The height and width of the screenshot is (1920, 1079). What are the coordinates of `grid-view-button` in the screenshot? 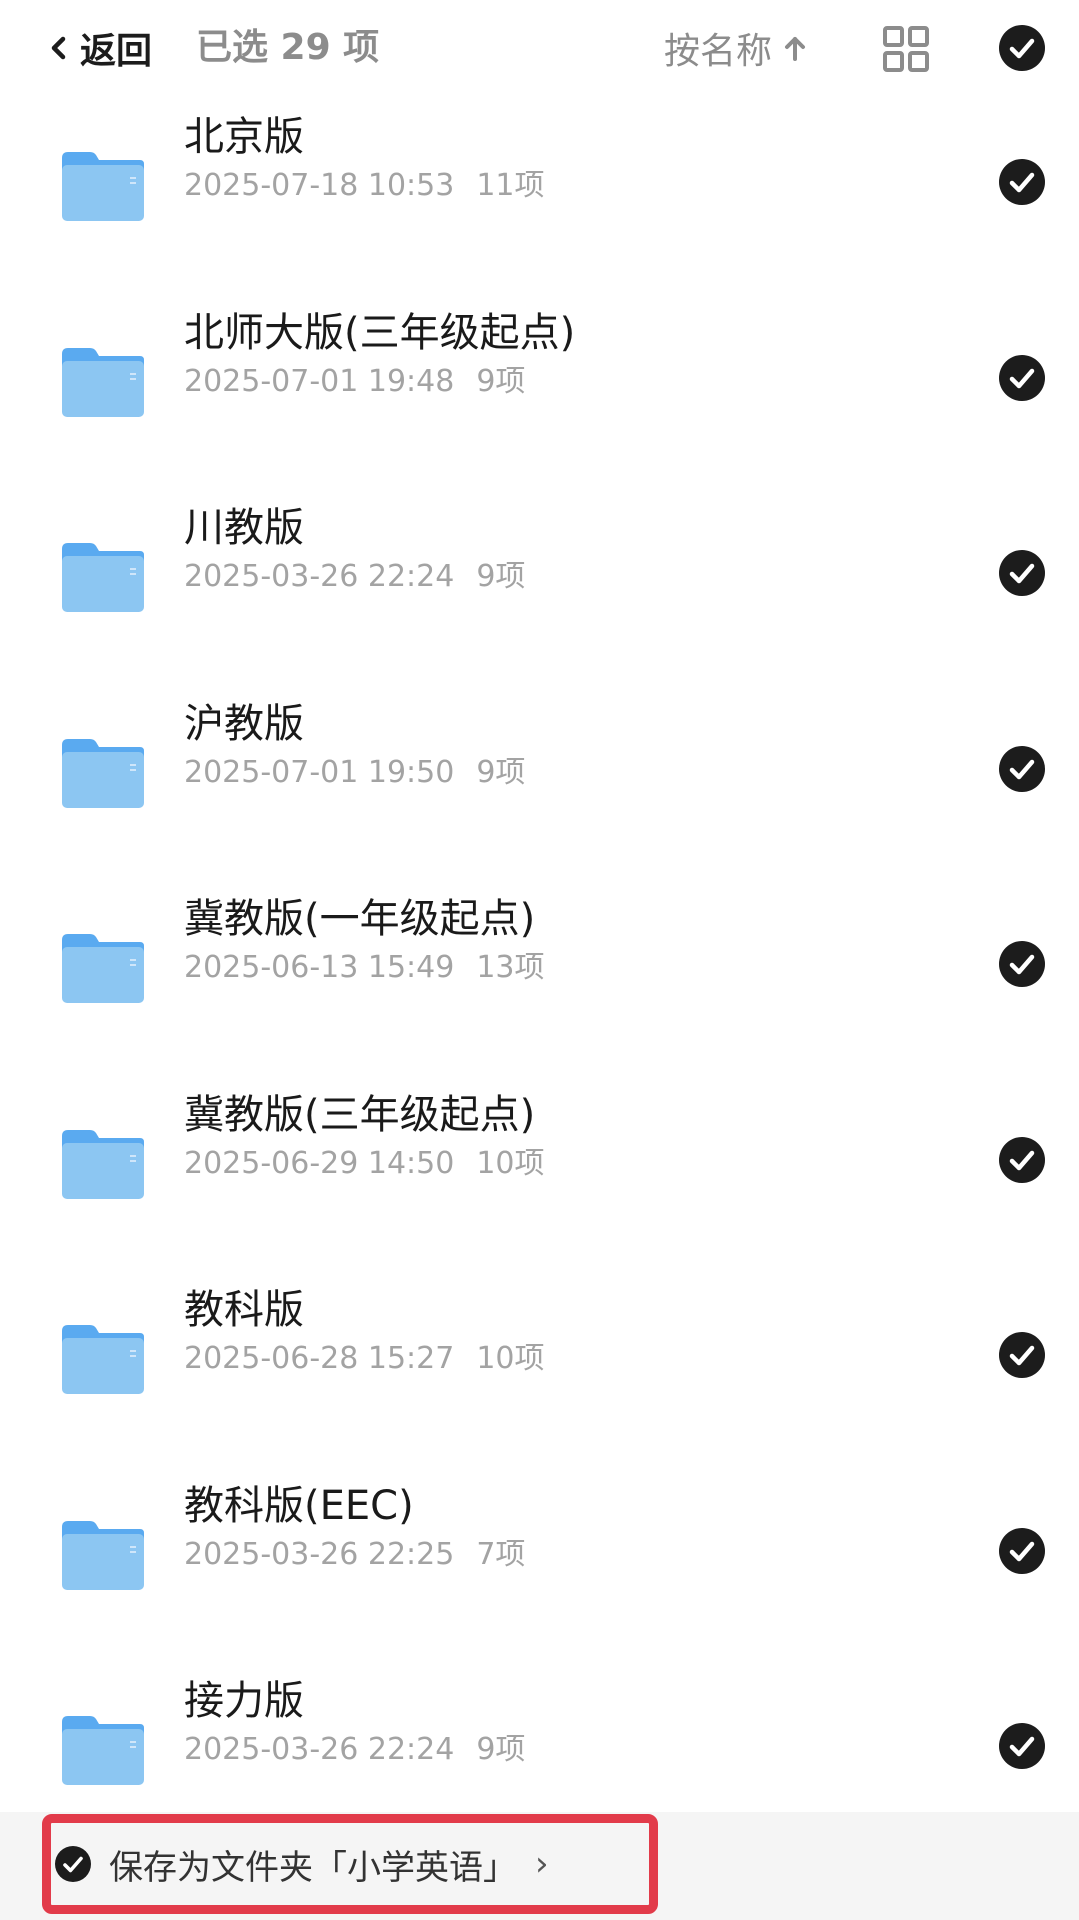 It's located at (906, 49).